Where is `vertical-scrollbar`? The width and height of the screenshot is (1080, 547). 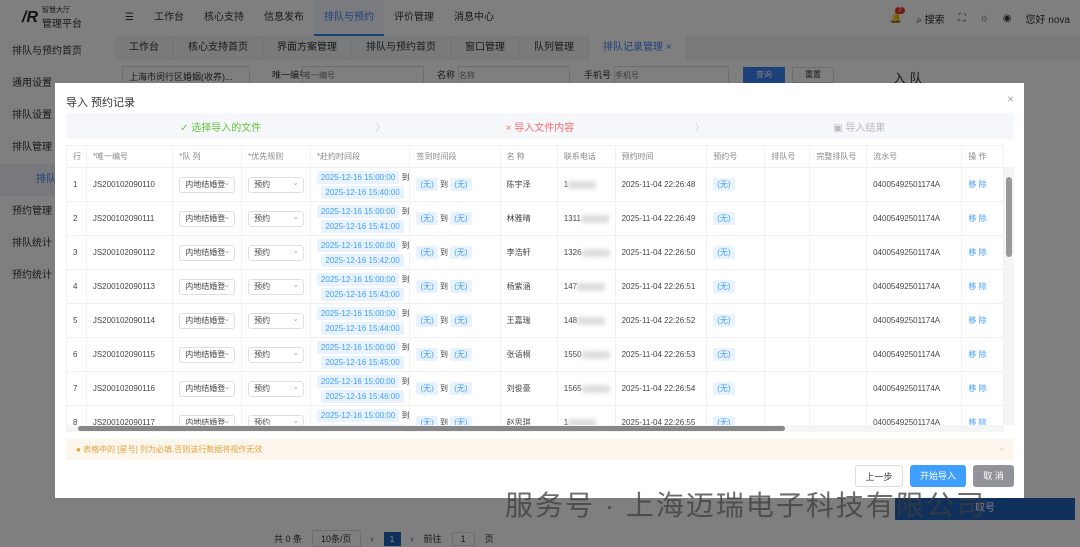 vertical-scrollbar is located at coordinates (1009, 296).